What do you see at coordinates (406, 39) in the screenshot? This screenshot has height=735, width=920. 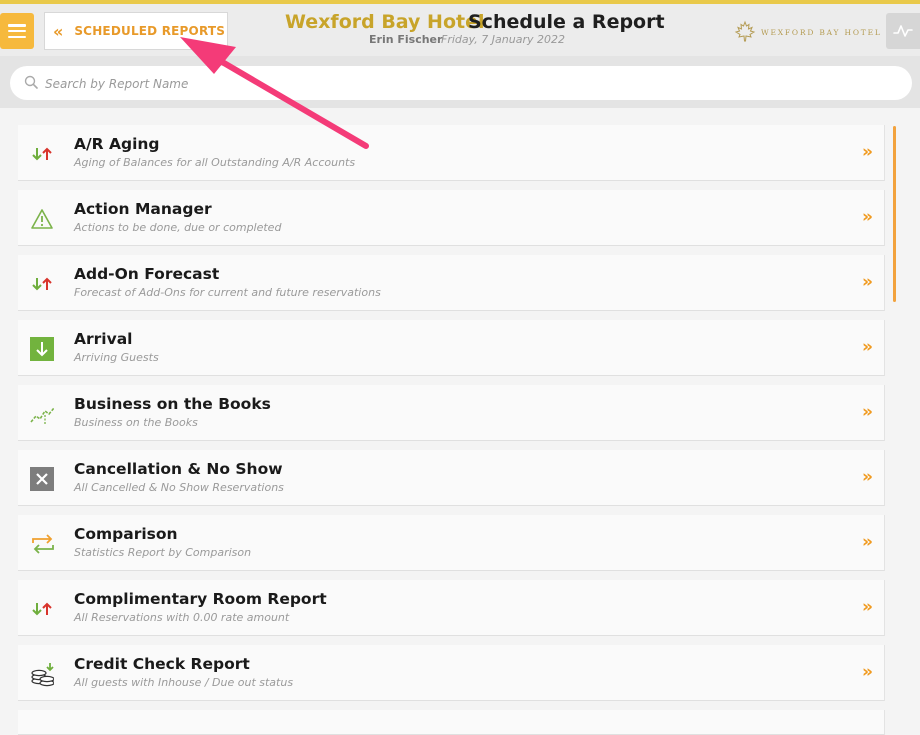 I see `user-name: Erin Fischer` at bounding box center [406, 39].